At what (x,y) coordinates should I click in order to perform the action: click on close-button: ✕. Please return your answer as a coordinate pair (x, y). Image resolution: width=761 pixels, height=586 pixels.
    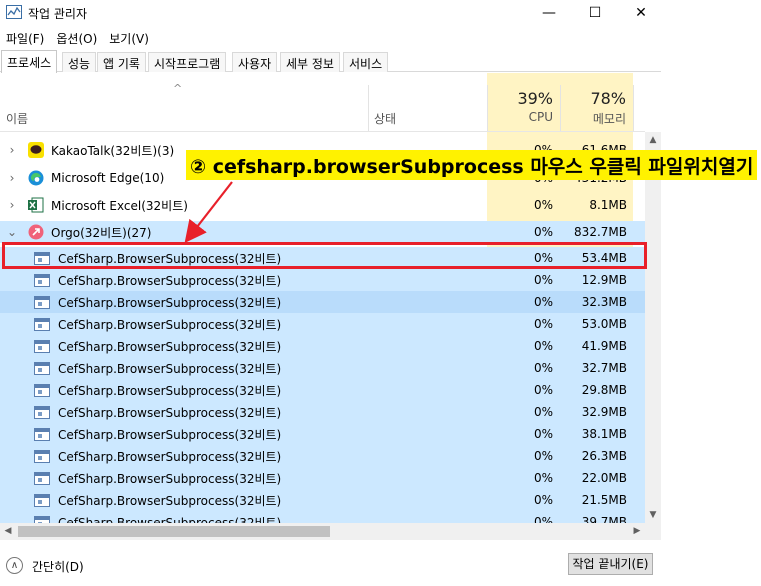
    Looking at the image, I should click on (641, 13).